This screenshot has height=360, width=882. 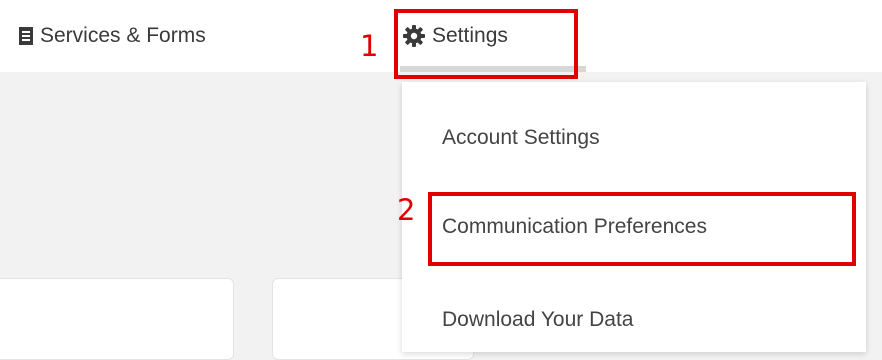 What do you see at coordinates (406, 210) in the screenshot?
I see `step-number-2: 2` at bounding box center [406, 210].